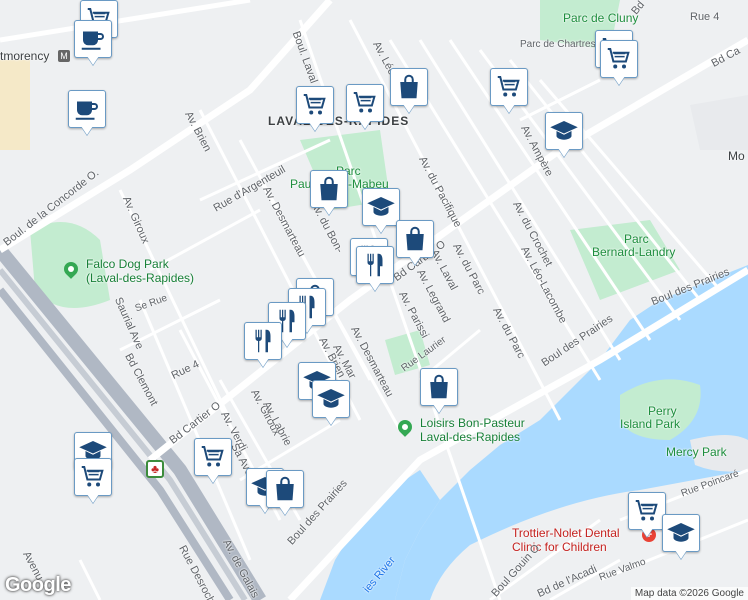 This screenshot has width=748, height=600. What do you see at coordinates (705, 17) in the screenshot?
I see `label-rue-4-top: Rue 4` at bounding box center [705, 17].